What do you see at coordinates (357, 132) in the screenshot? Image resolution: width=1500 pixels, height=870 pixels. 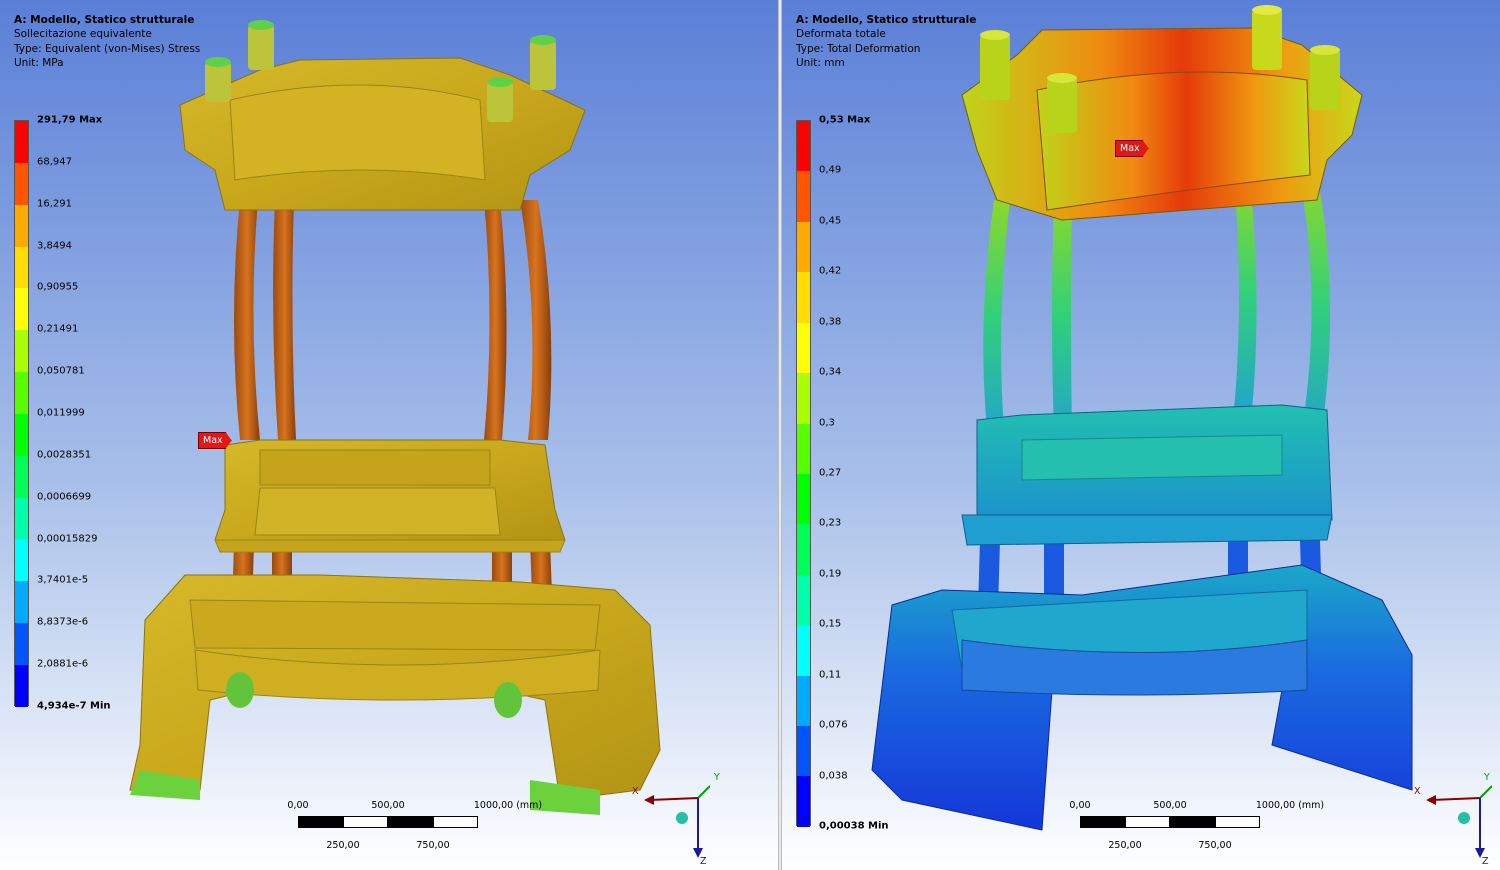 I see `top-crosshead-face` at bounding box center [357, 132].